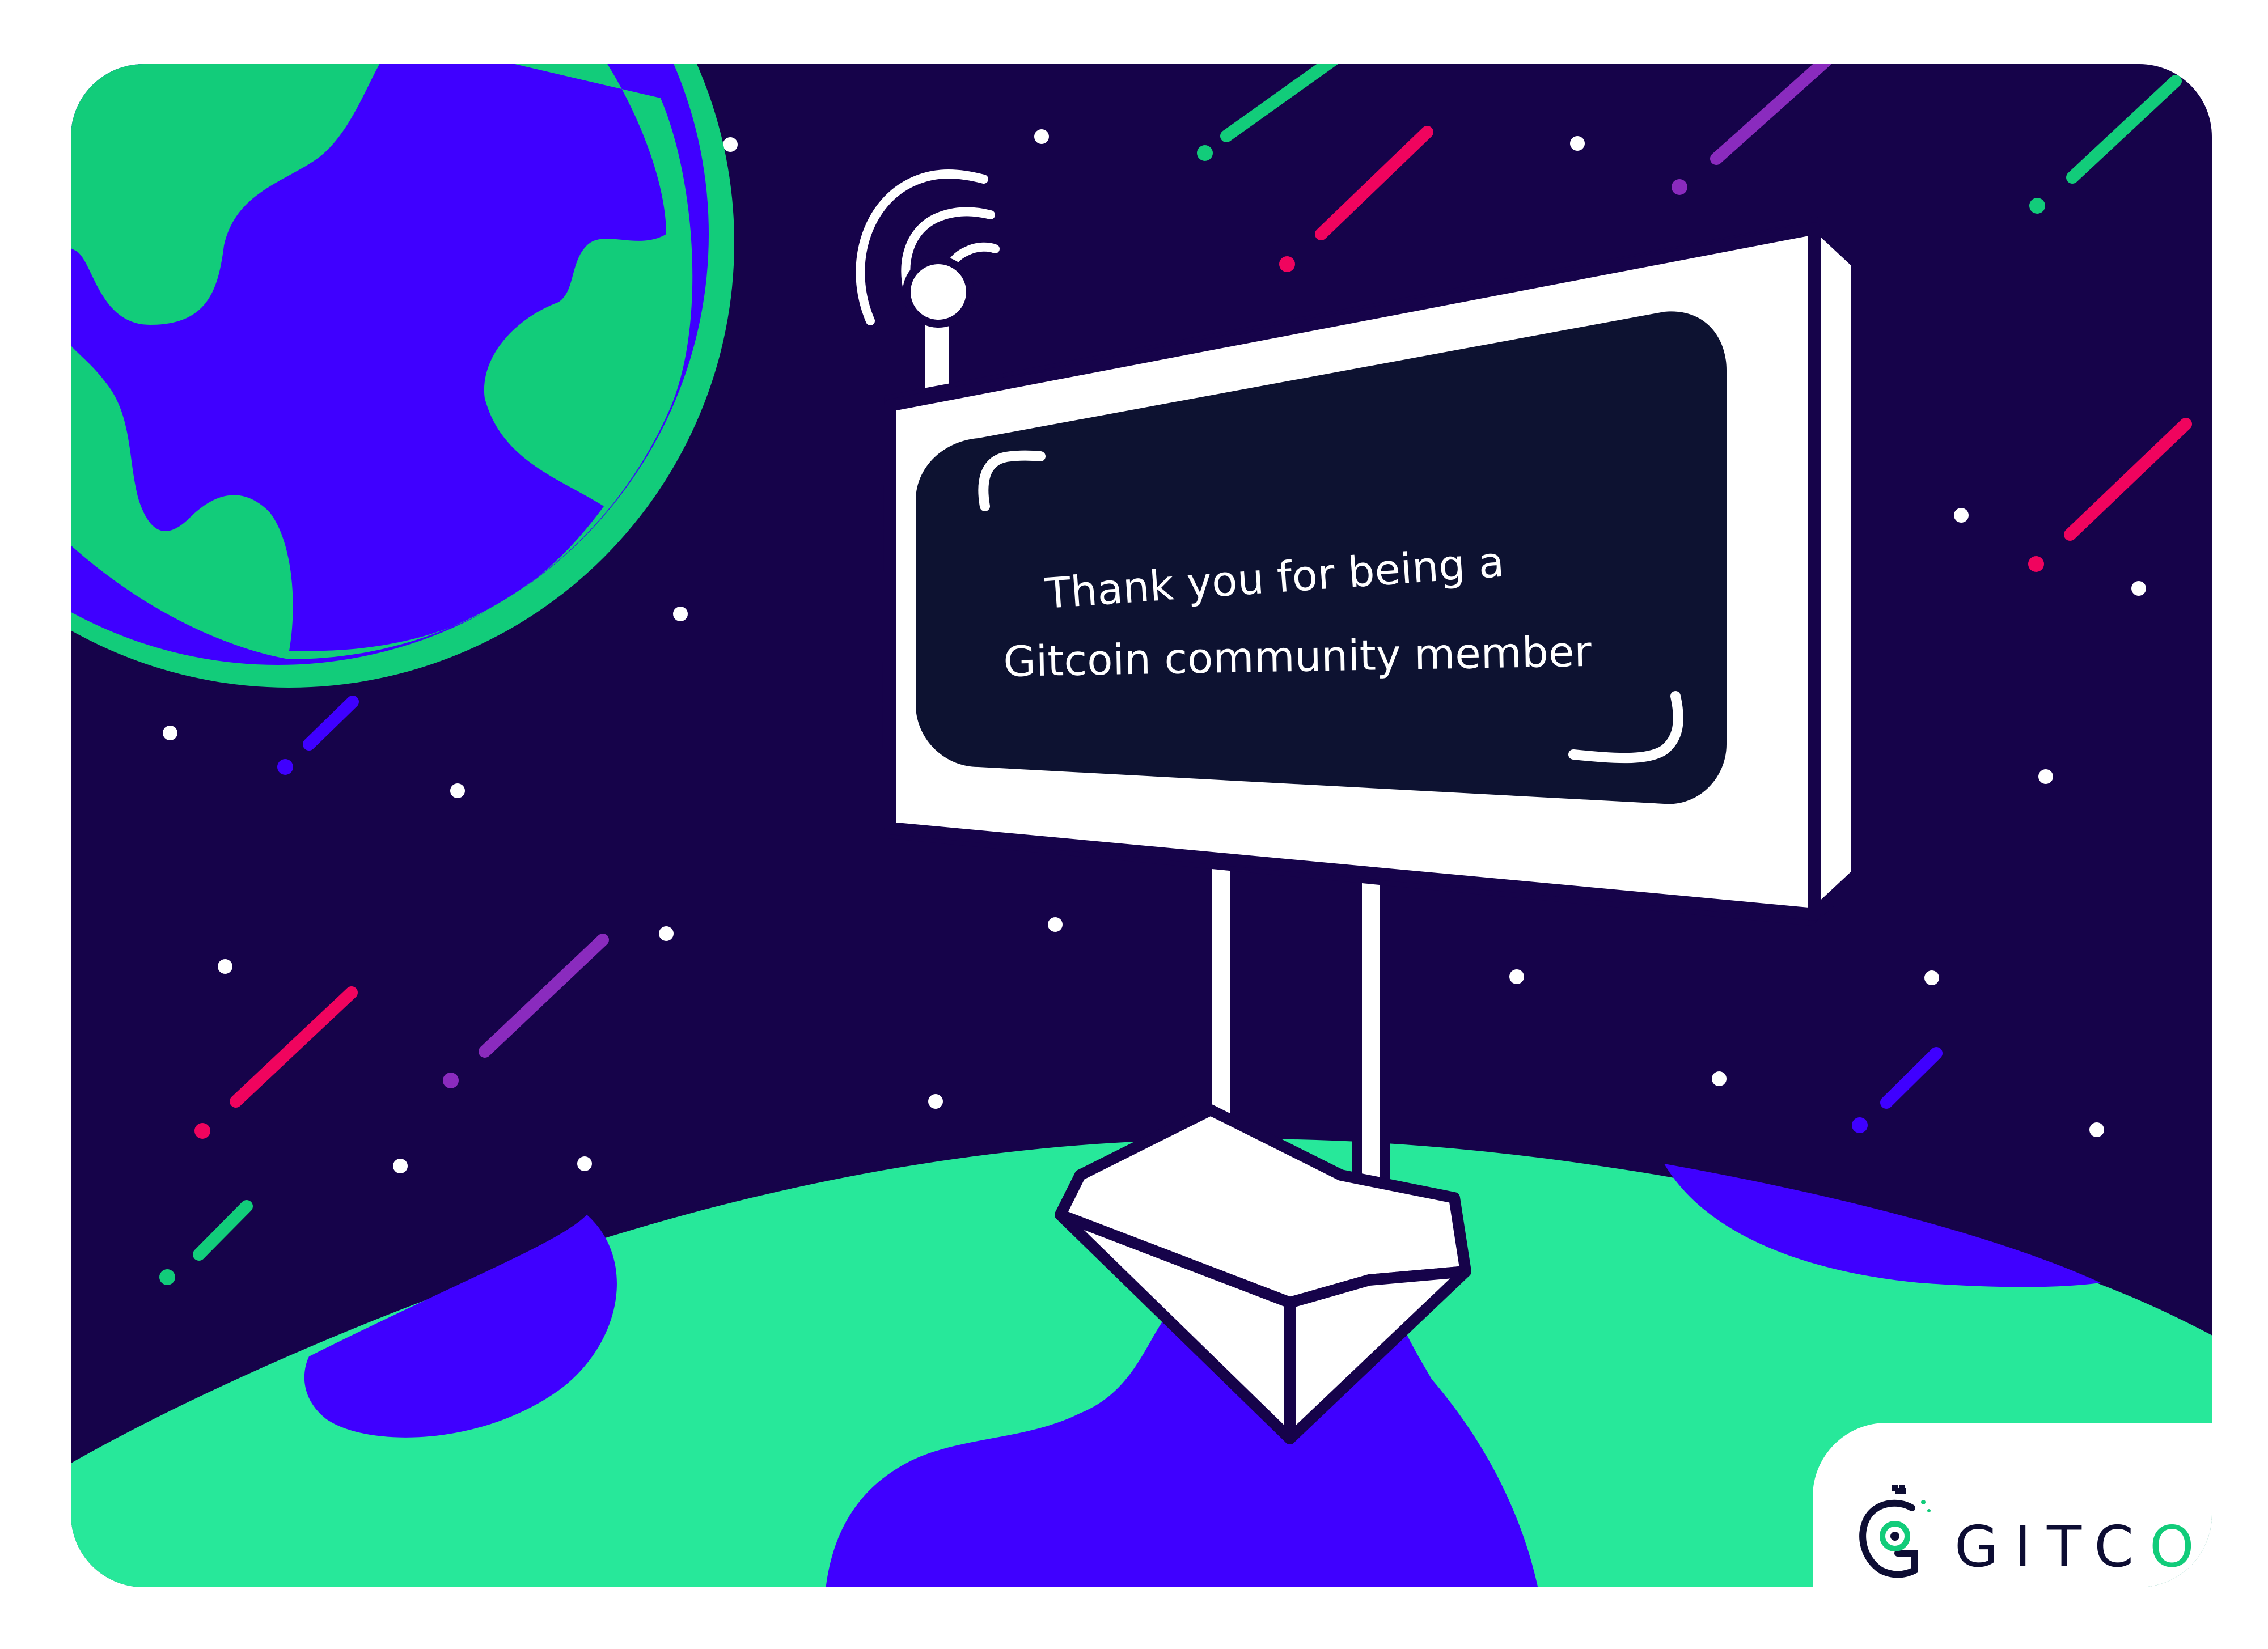 This screenshot has height=1649, width=2268. Describe the element at coordinates (2211, 1547) in the screenshot. I see `brand-wordmark-suffix: IN` at that location.